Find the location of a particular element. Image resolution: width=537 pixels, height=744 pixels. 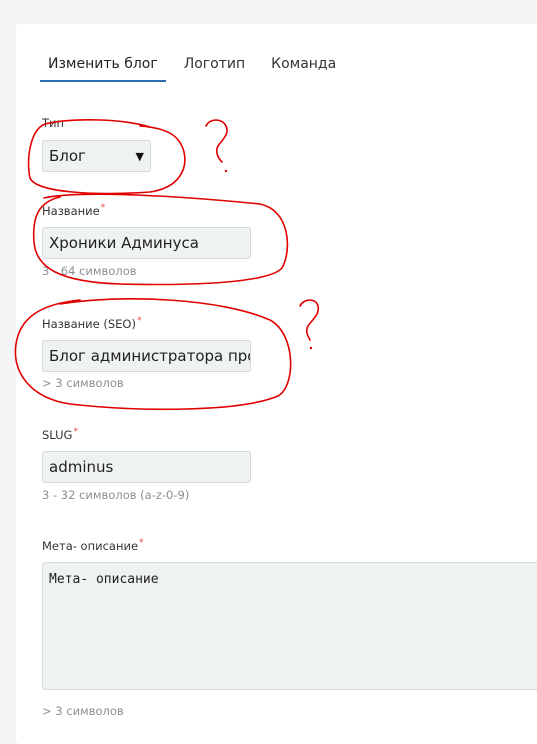

chevron-down-icon: ▼ is located at coordinates (139, 156).